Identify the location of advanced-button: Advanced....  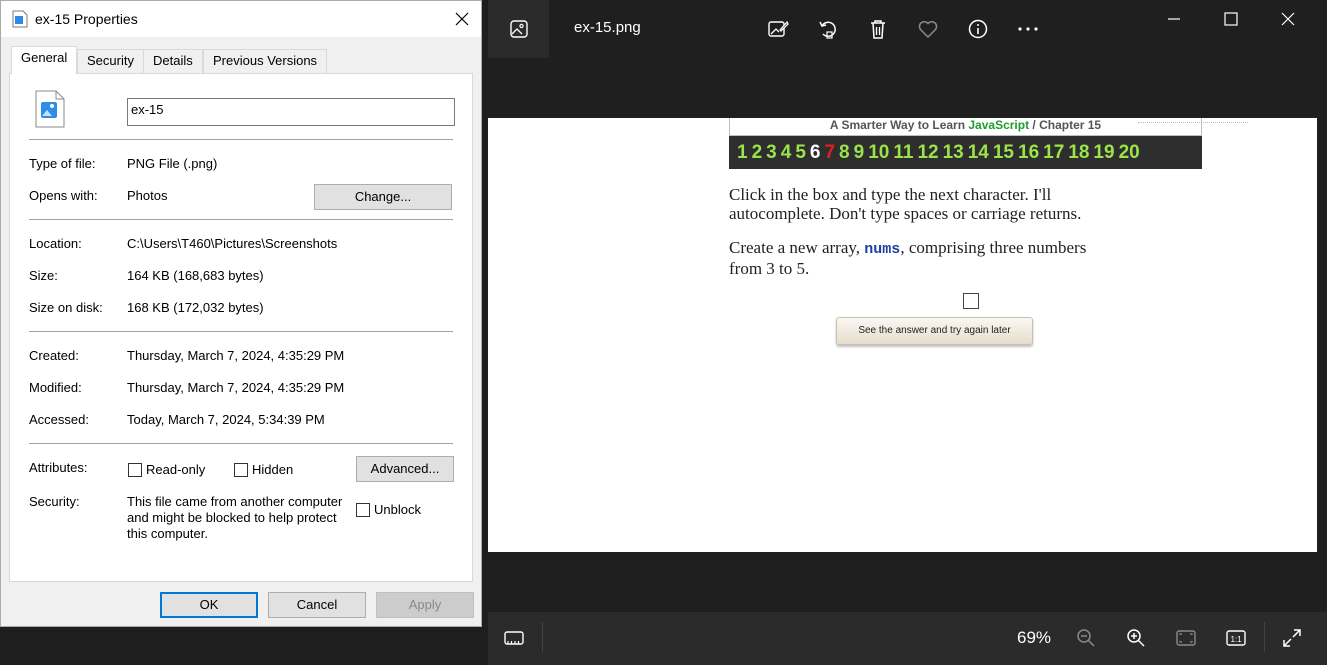
(405, 469).